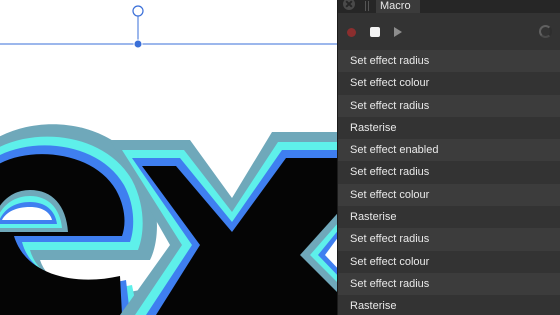 The width and height of the screenshot is (560, 315). Describe the element at coordinates (138, 11) in the screenshot. I see `rotation-handle` at that location.